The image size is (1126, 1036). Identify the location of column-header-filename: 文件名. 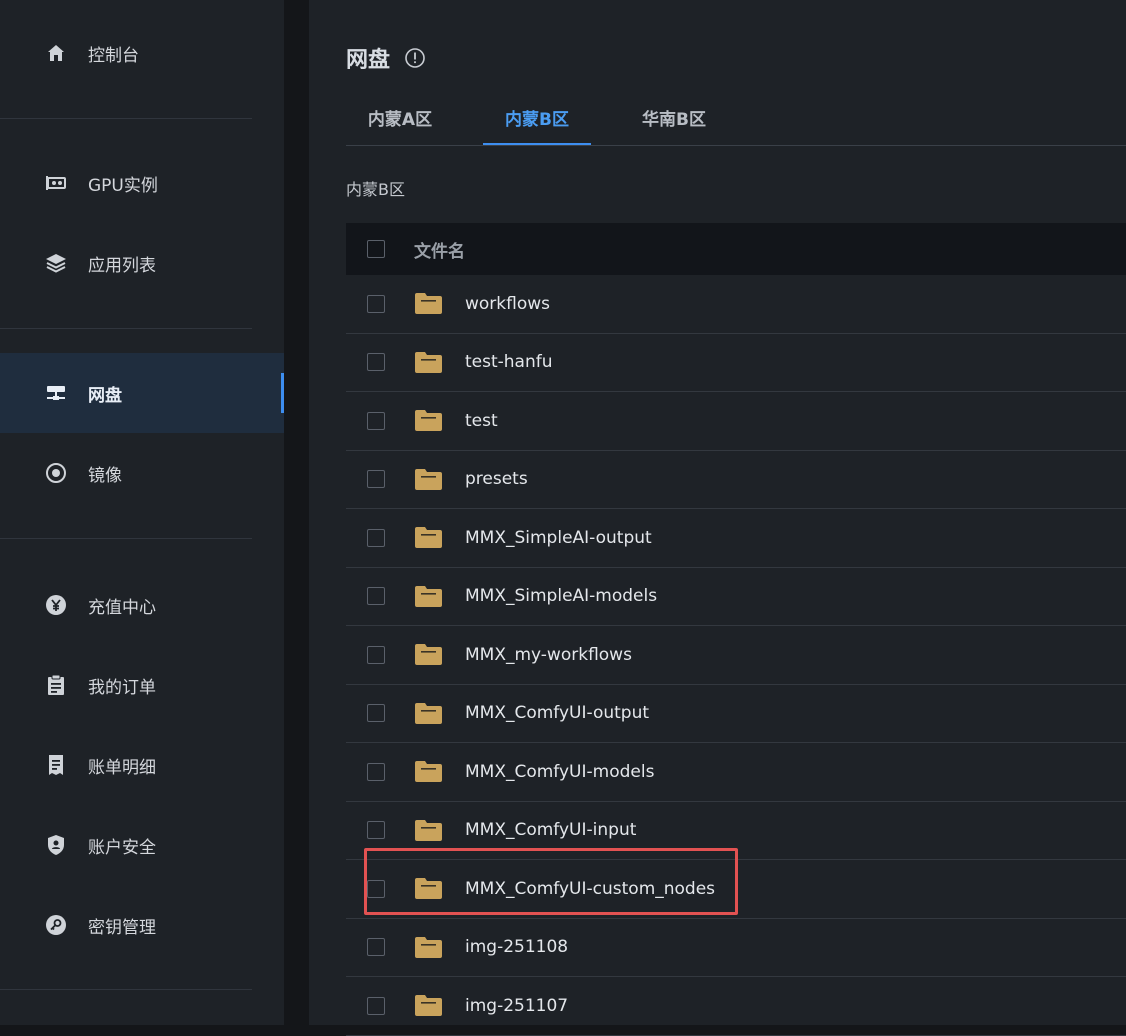
(439, 251).